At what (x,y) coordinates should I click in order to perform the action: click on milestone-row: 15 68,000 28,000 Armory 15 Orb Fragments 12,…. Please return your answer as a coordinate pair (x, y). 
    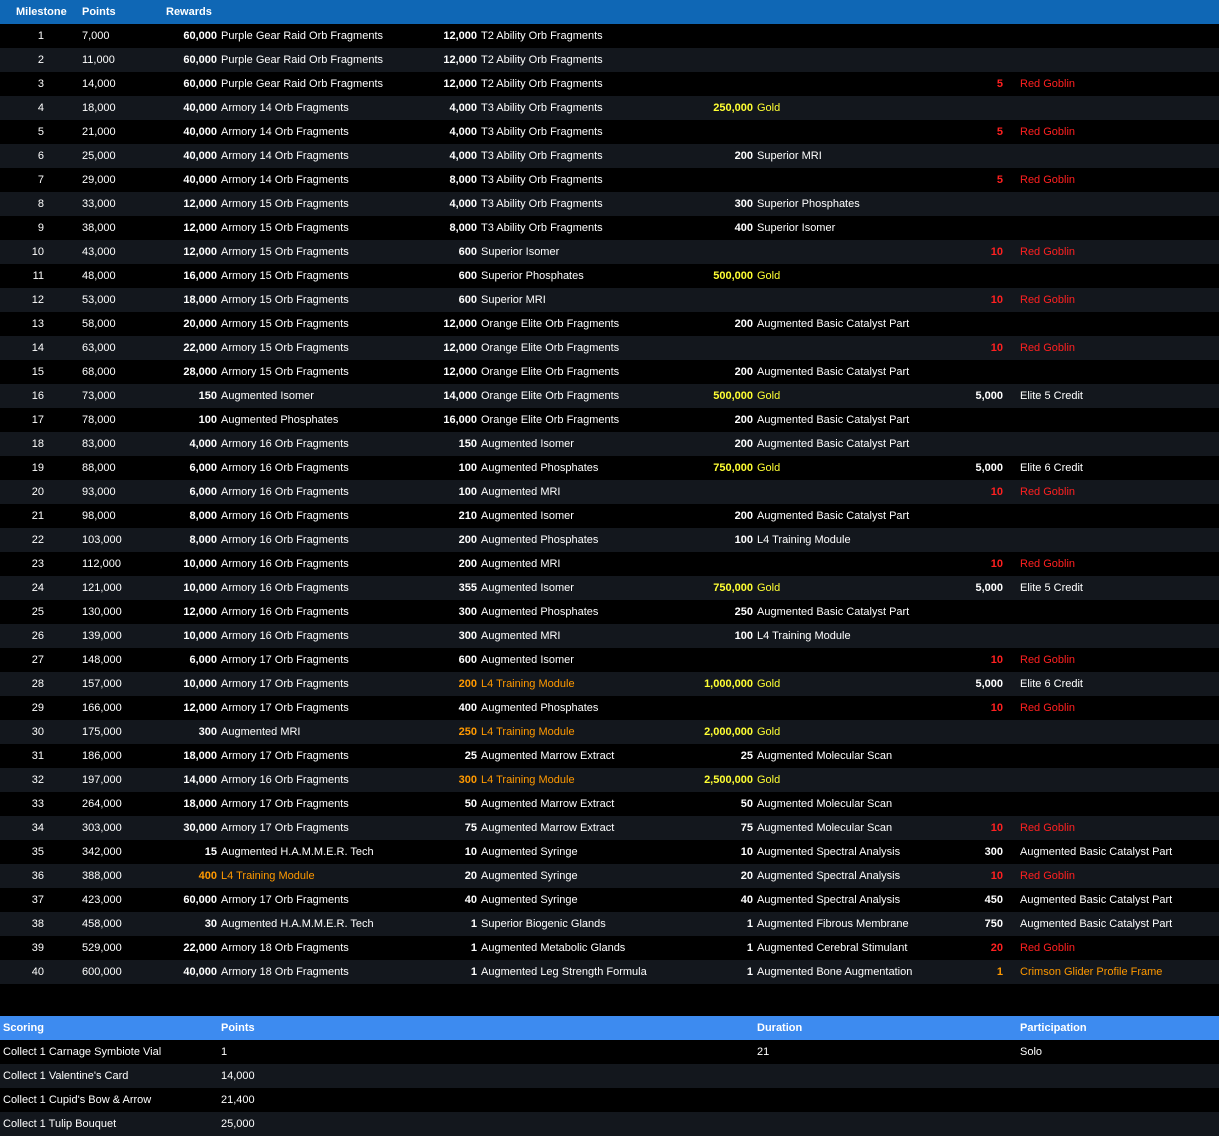
    Looking at the image, I should click on (609, 372).